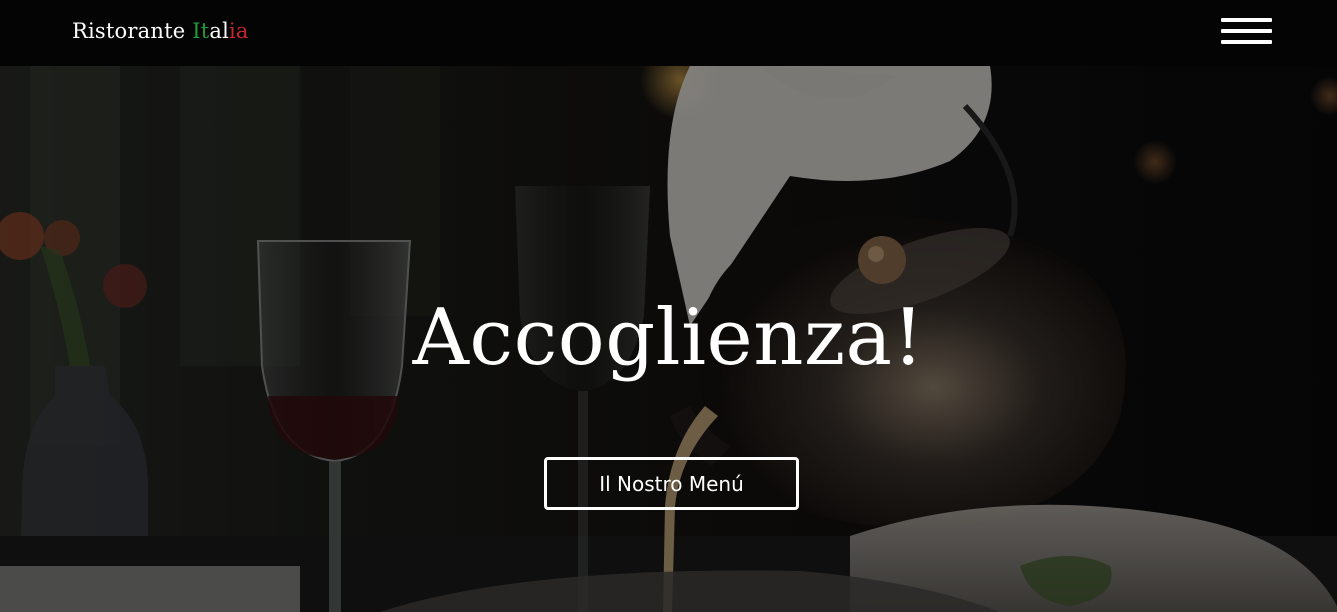 Image resolution: width=1337 pixels, height=612 pixels. Describe the element at coordinates (671, 483) in the screenshot. I see `our-menu-button: Il Nostro Menú` at that location.